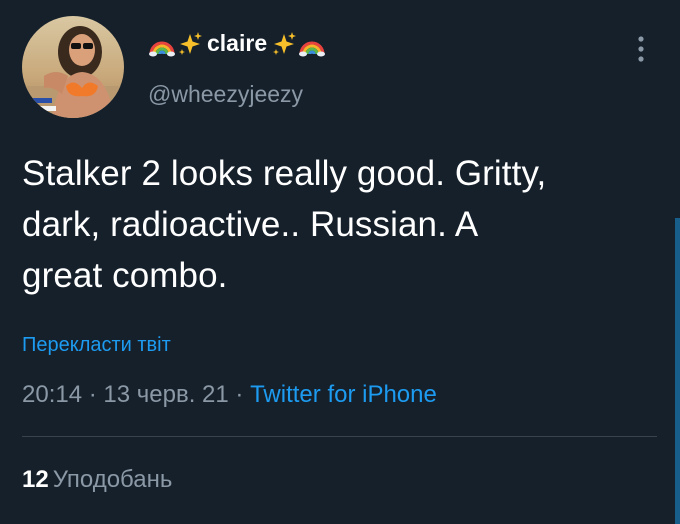 This screenshot has height=524, width=680. I want to click on avatar, so click(73, 67).